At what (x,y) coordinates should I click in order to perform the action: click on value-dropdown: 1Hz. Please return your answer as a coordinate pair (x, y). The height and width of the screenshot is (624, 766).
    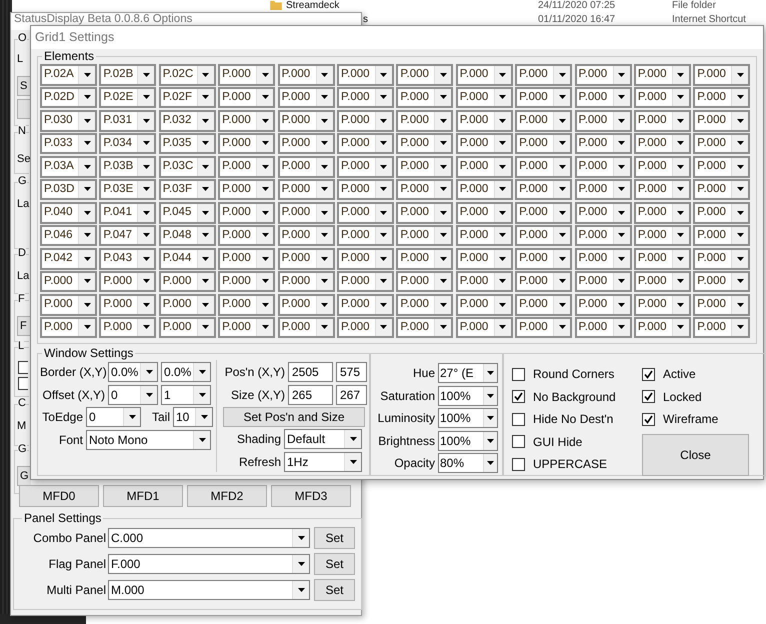
    Looking at the image, I should click on (323, 462).